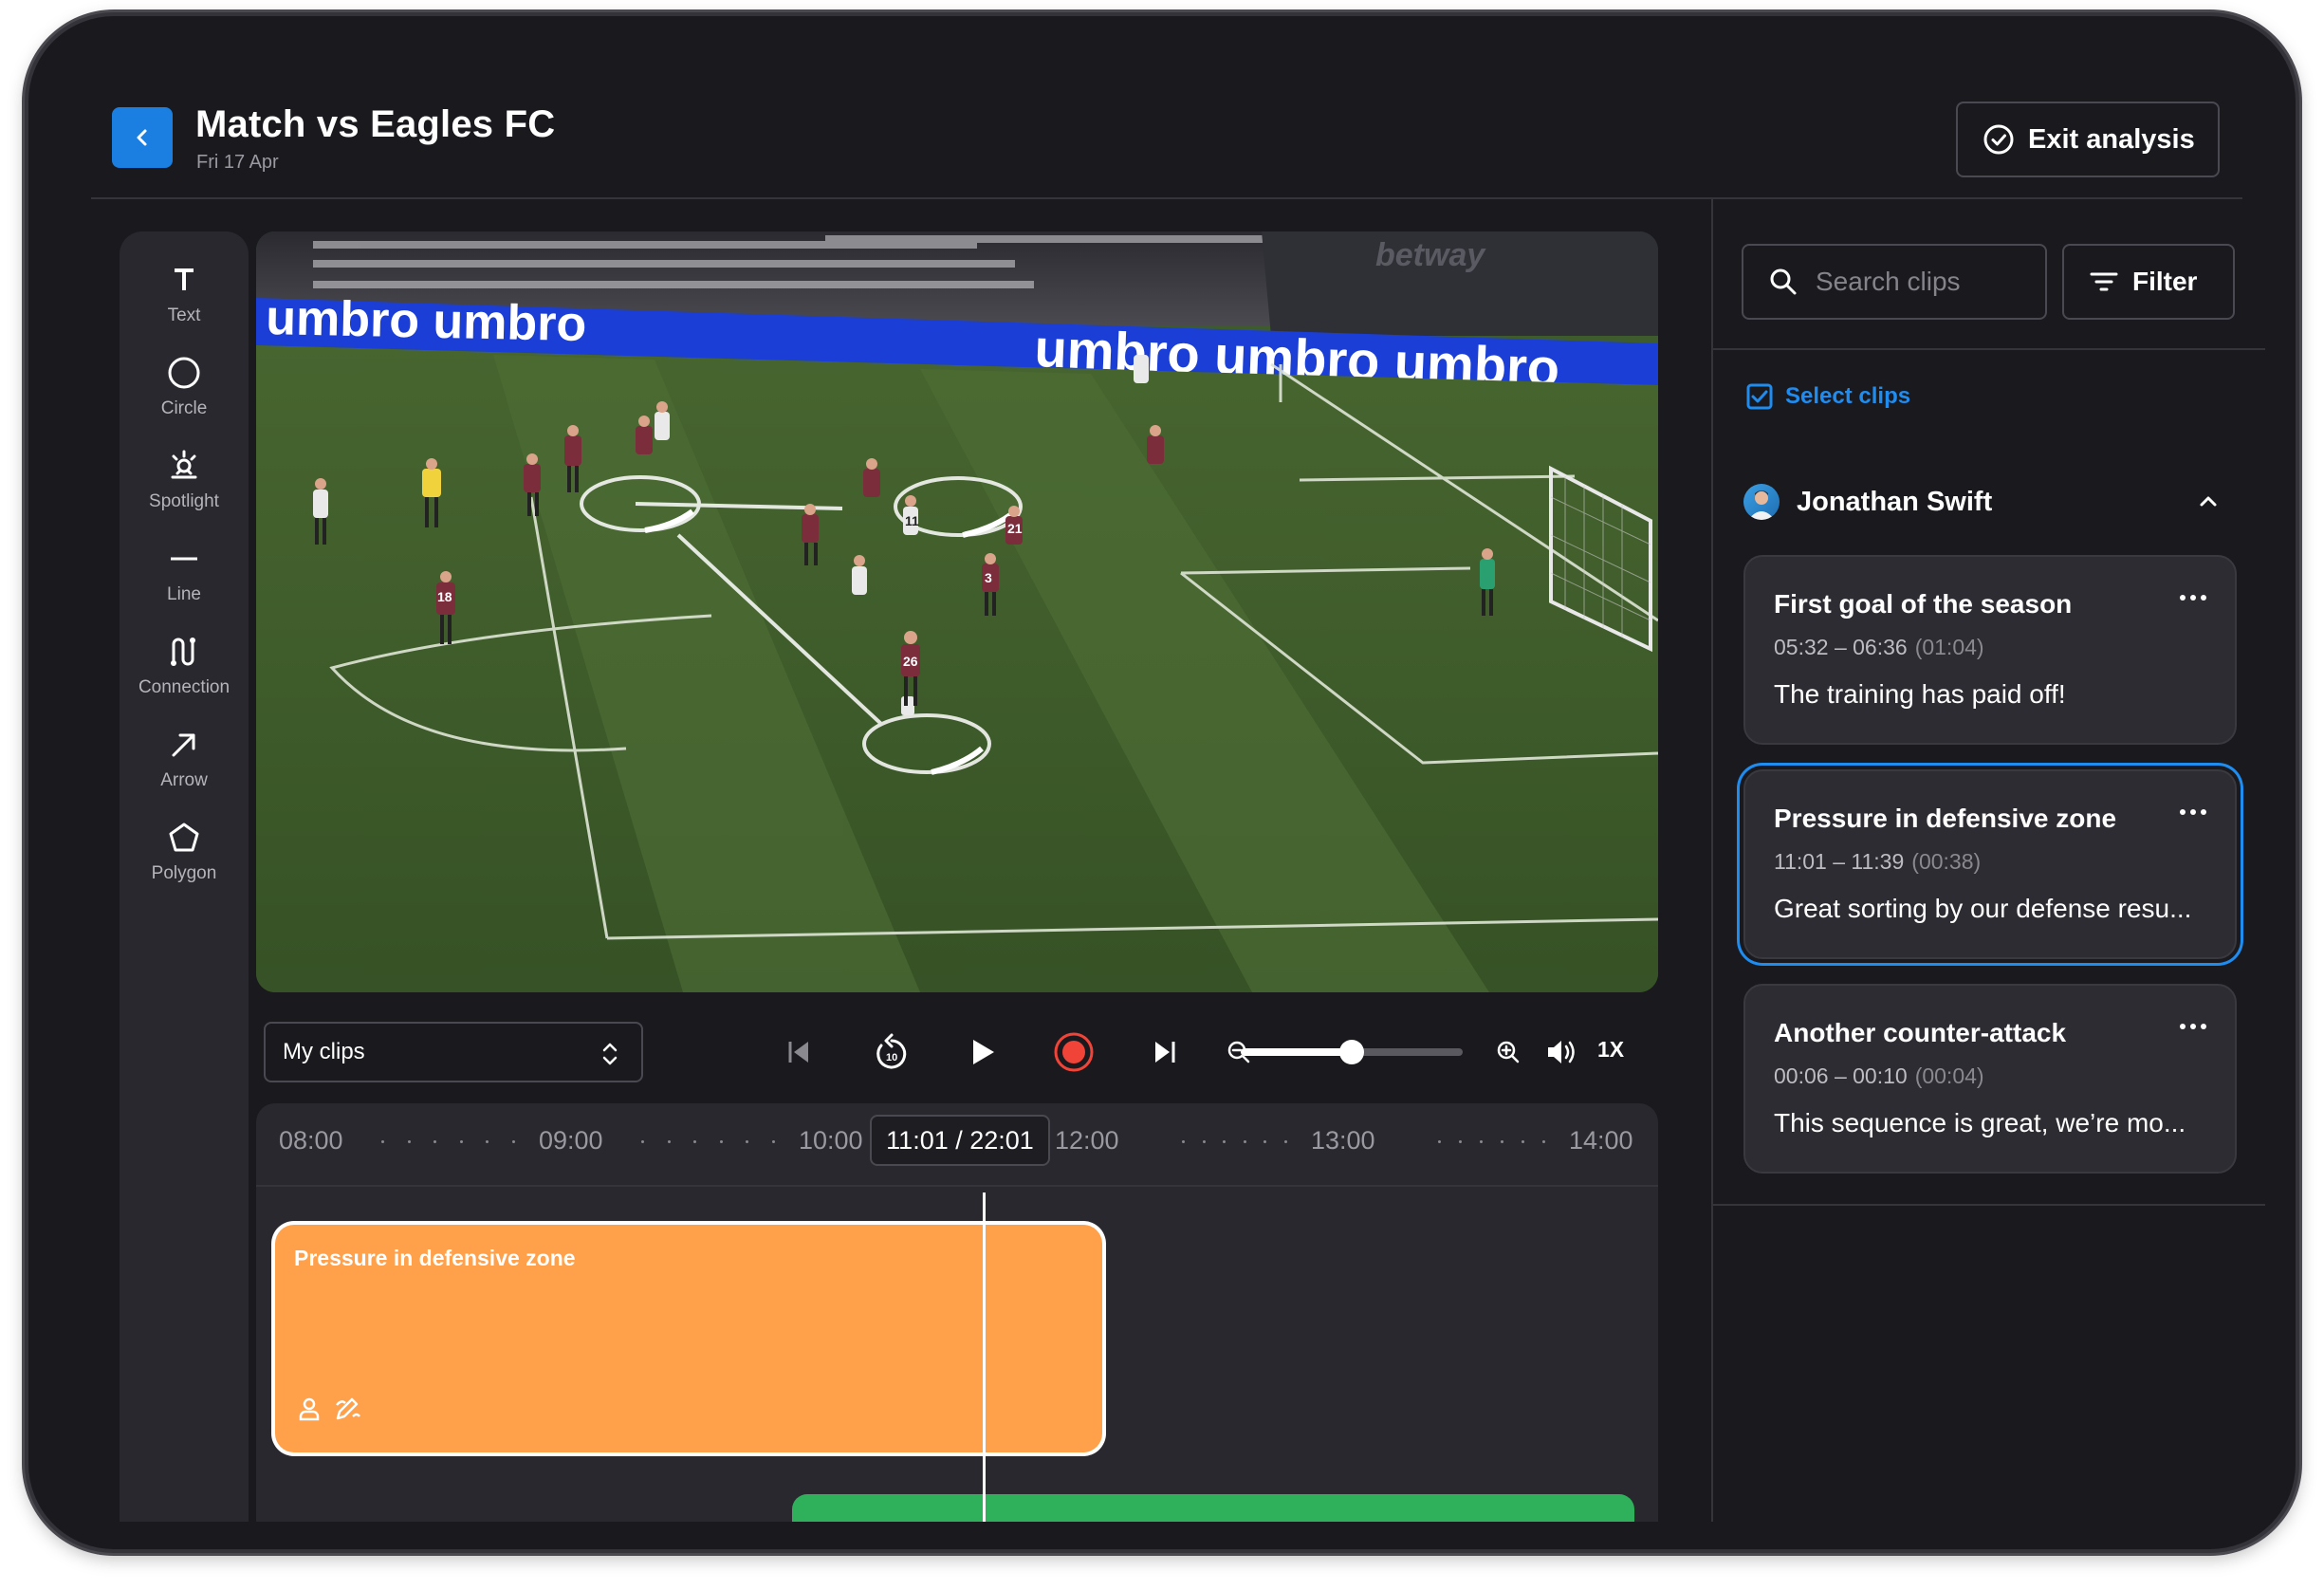 The height and width of the screenshot is (1590, 2324). What do you see at coordinates (1601, 1140) in the screenshot?
I see `tick-label: 14:00` at bounding box center [1601, 1140].